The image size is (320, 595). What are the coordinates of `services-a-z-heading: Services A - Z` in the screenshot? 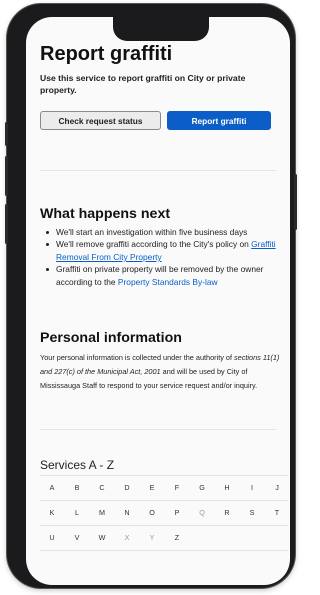 It's located at (77, 465).